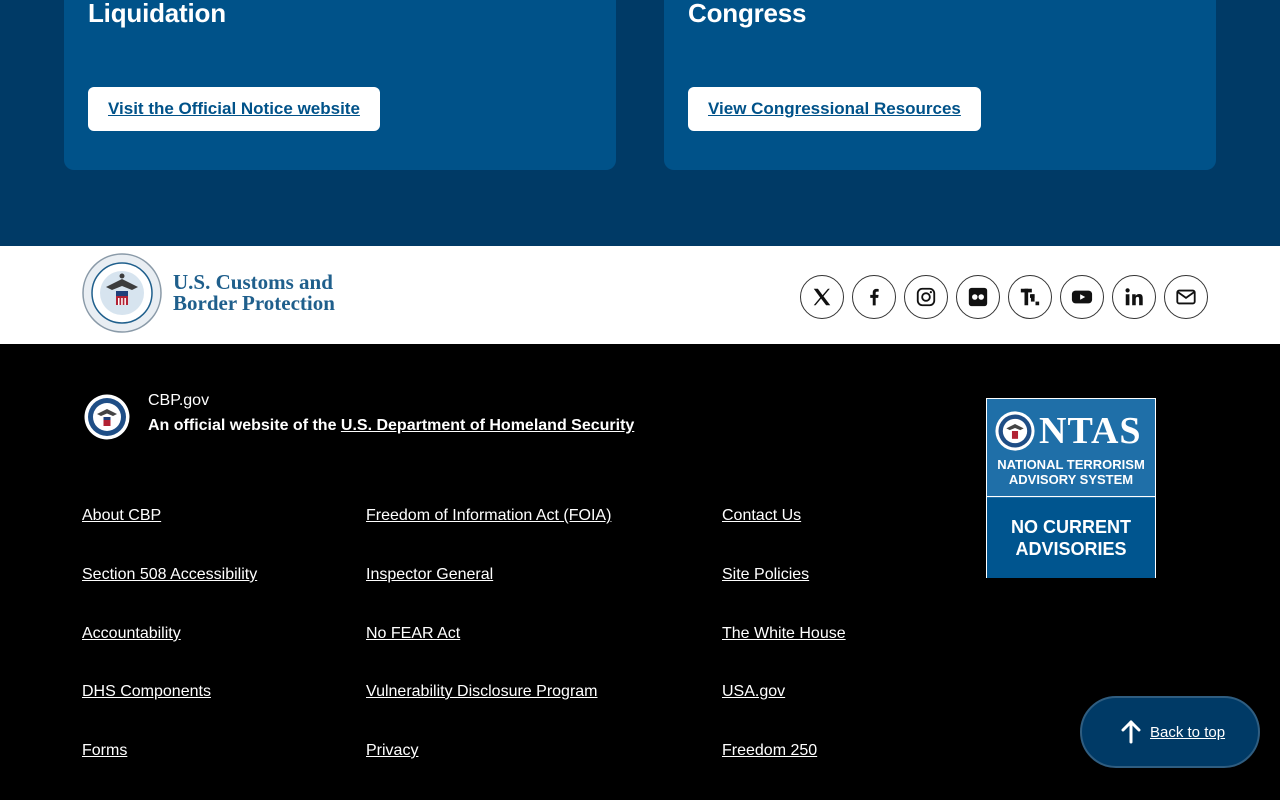  What do you see at coordinates (1090, 431) in the screenshot?
I see `ntas-wordmark: NTAS` at bounding box center [1090, 431].